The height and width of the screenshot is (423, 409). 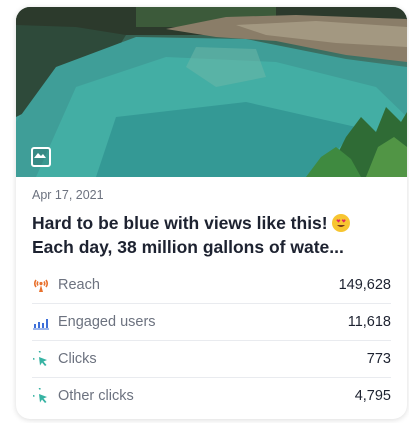 What do you see at coordinates (107, 322) in the screenshot?
I see `metric-label: Engaged users` at bounding box center [107, 322].